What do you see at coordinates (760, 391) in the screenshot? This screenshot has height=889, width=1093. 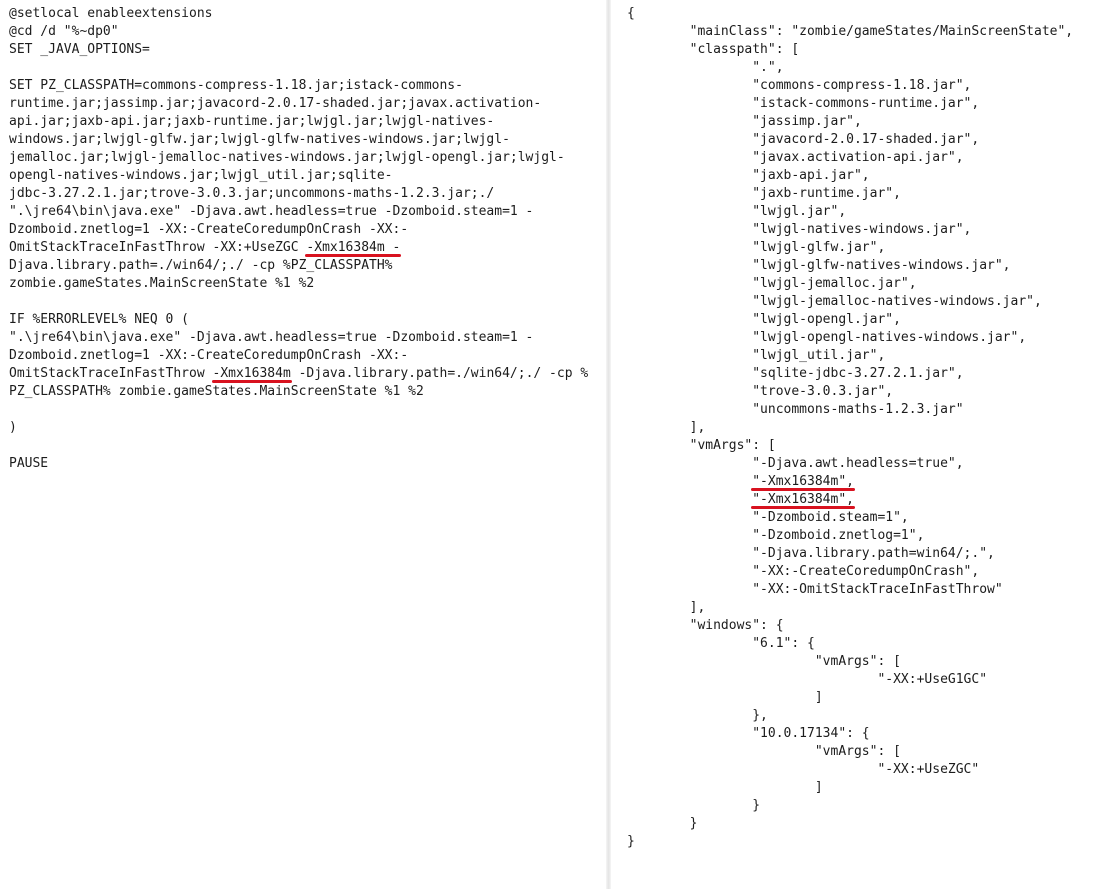 I see `json-config-line: "trove-3.0.3.jar",` at bounding box center [760, 391].